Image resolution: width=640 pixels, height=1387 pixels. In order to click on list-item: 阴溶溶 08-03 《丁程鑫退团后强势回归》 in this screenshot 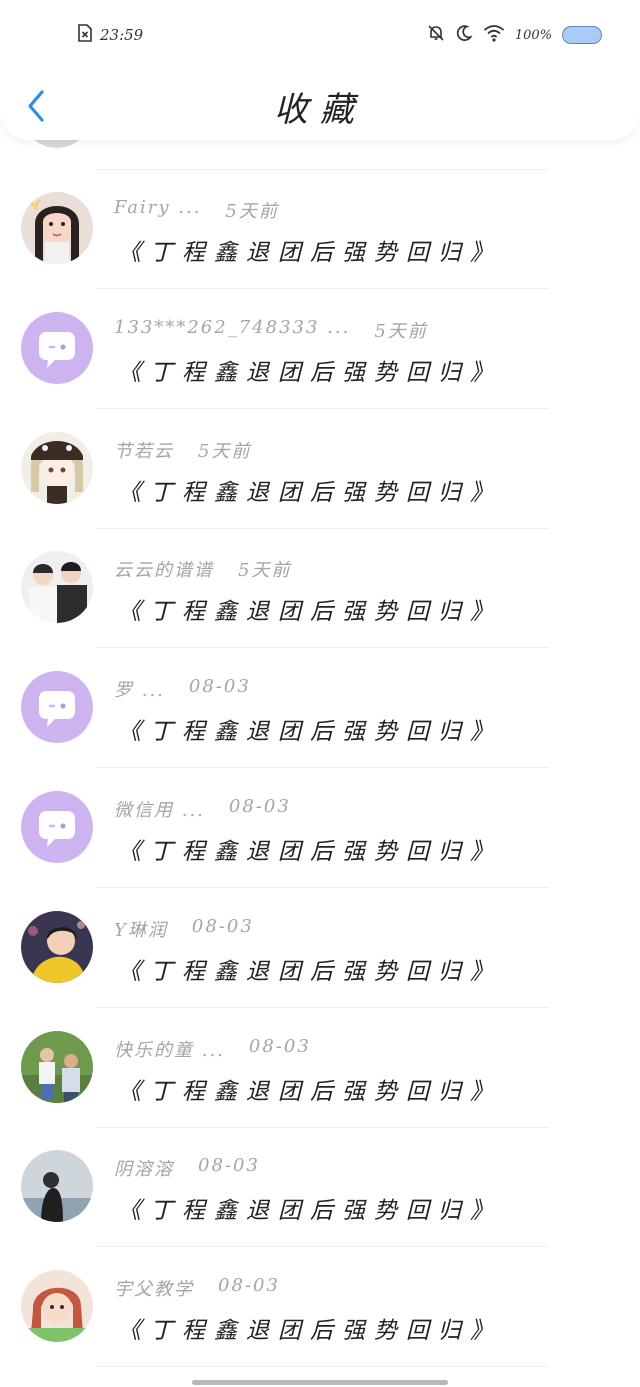, I will do `click(320, 1199)`.